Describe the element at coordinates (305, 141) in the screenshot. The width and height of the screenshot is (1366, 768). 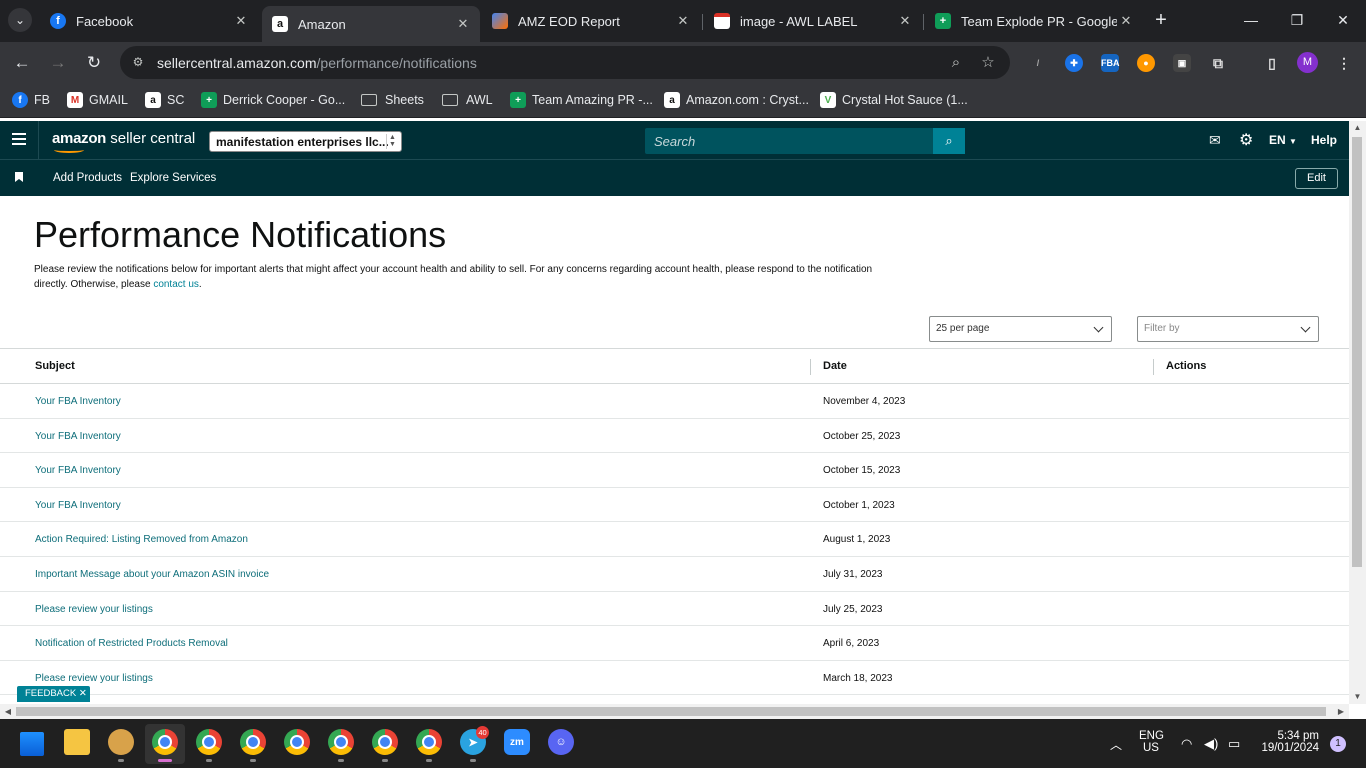
I see `account-switcher: manifestation enterprises llc... ▲ ▼` at that location.